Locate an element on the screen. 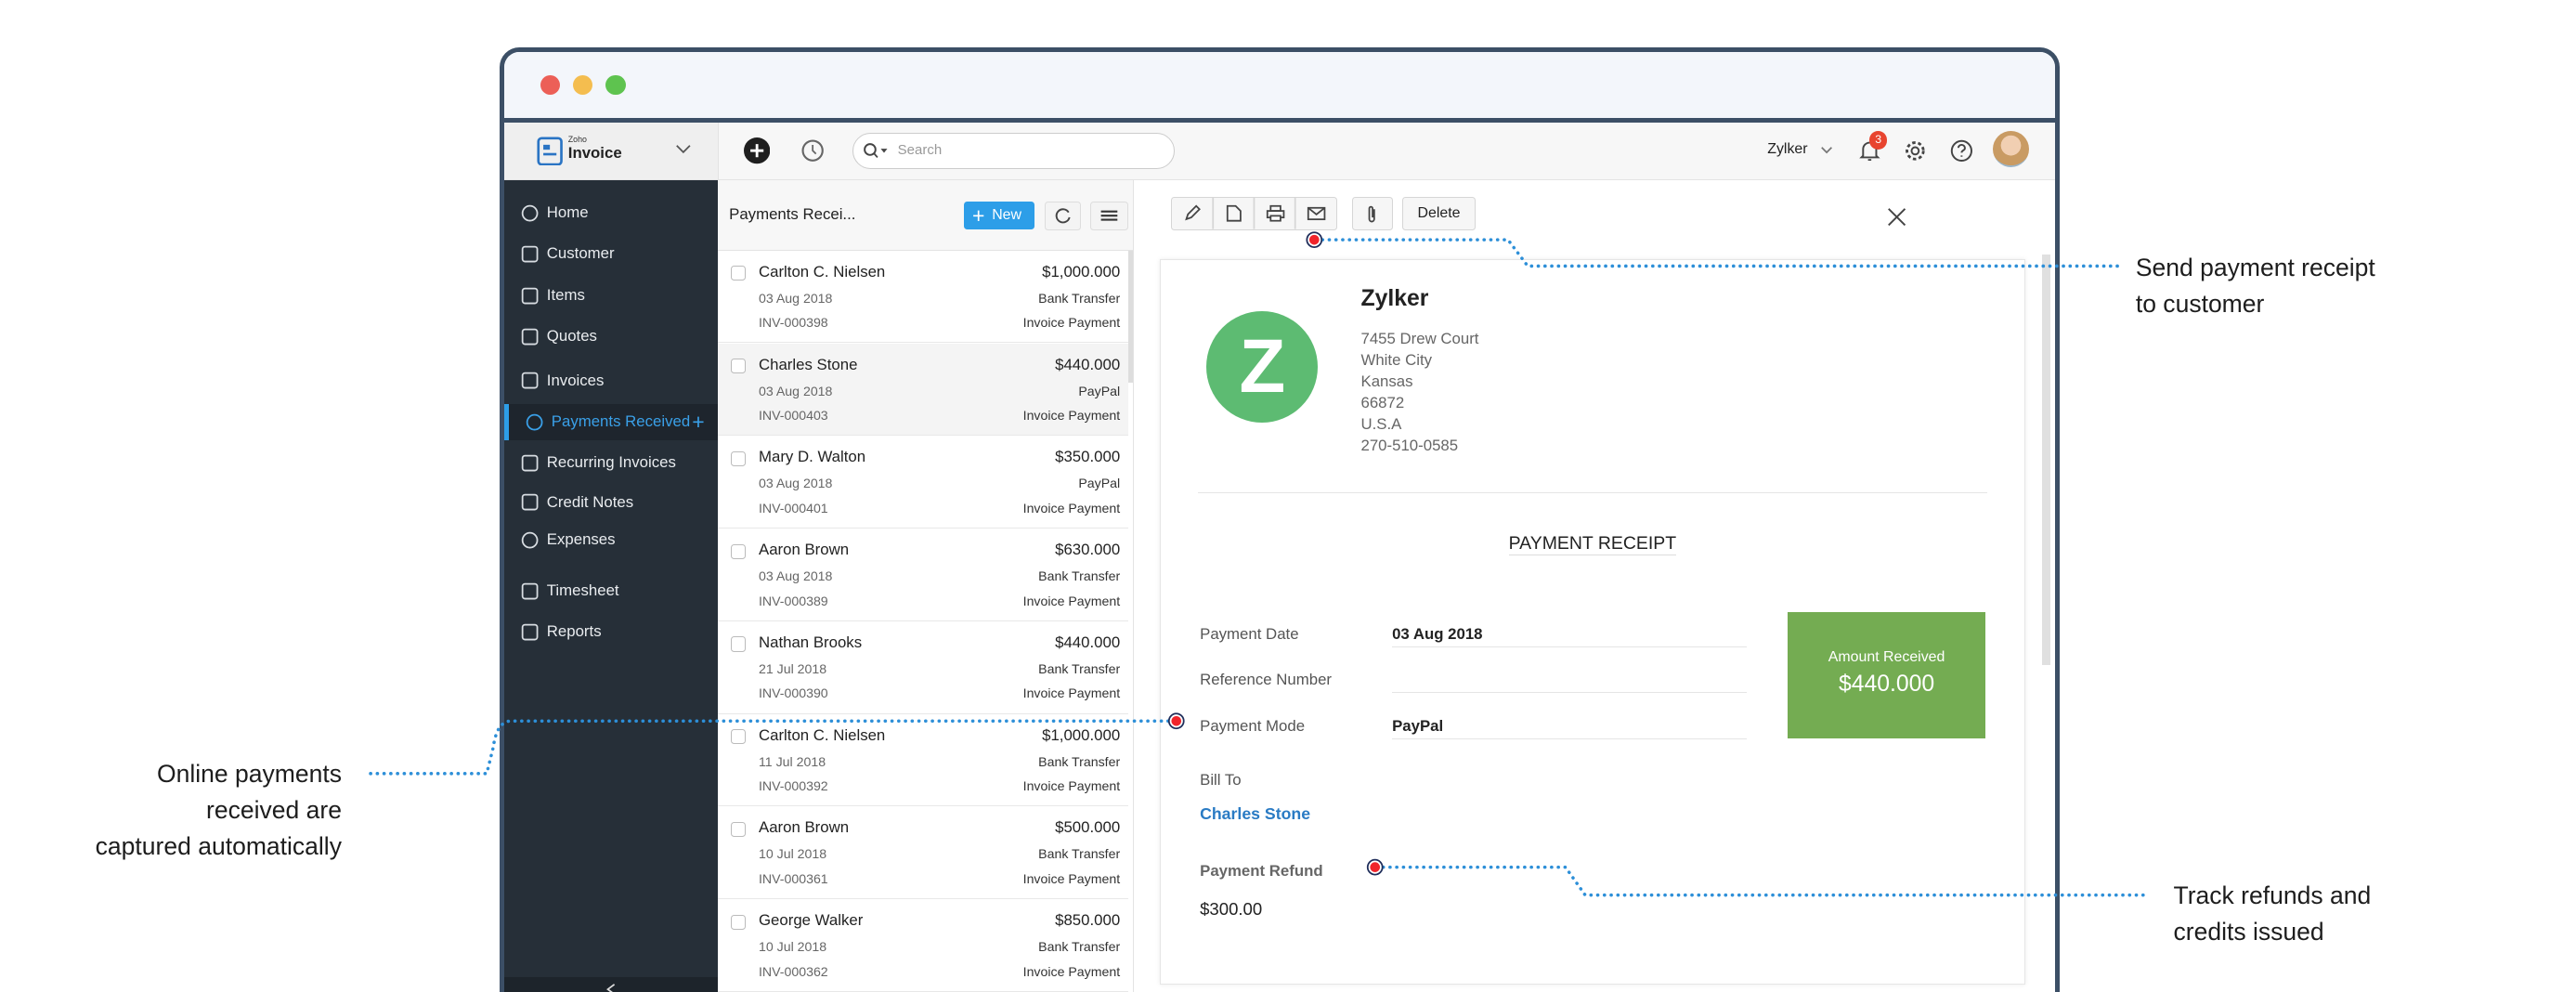 The image size is (2576, 992). annotation-line: Online payments is located at coordinates (249, 774).